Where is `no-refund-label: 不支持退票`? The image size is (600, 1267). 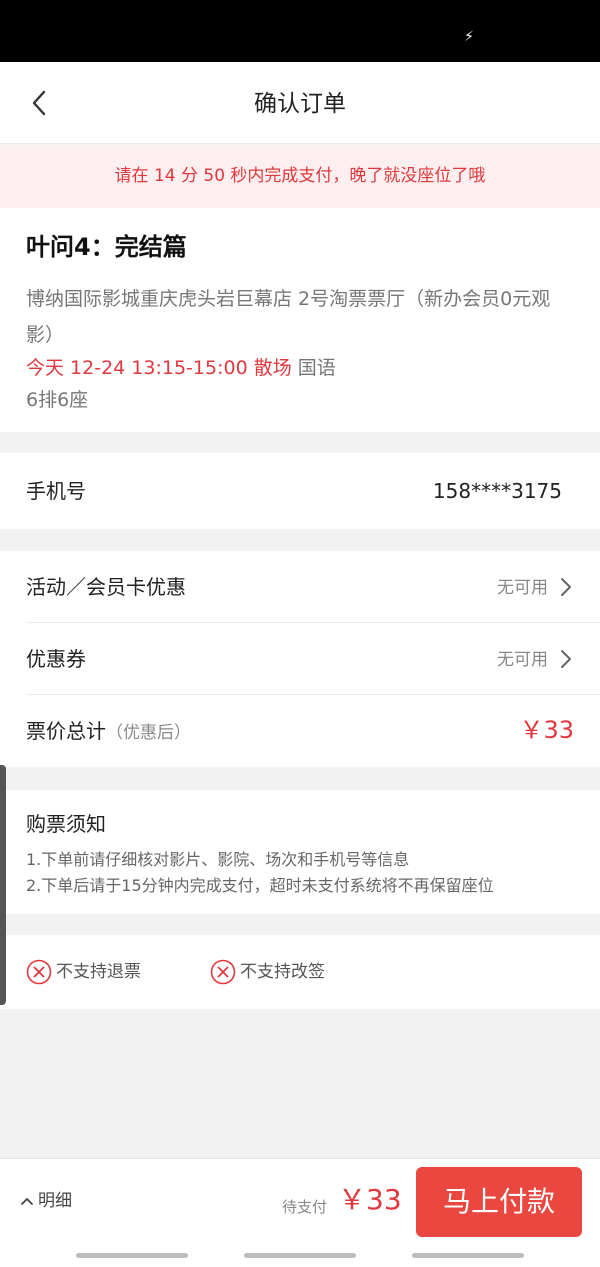 no-refund-label: 不支持退票 is located at coordinates (98, 972).